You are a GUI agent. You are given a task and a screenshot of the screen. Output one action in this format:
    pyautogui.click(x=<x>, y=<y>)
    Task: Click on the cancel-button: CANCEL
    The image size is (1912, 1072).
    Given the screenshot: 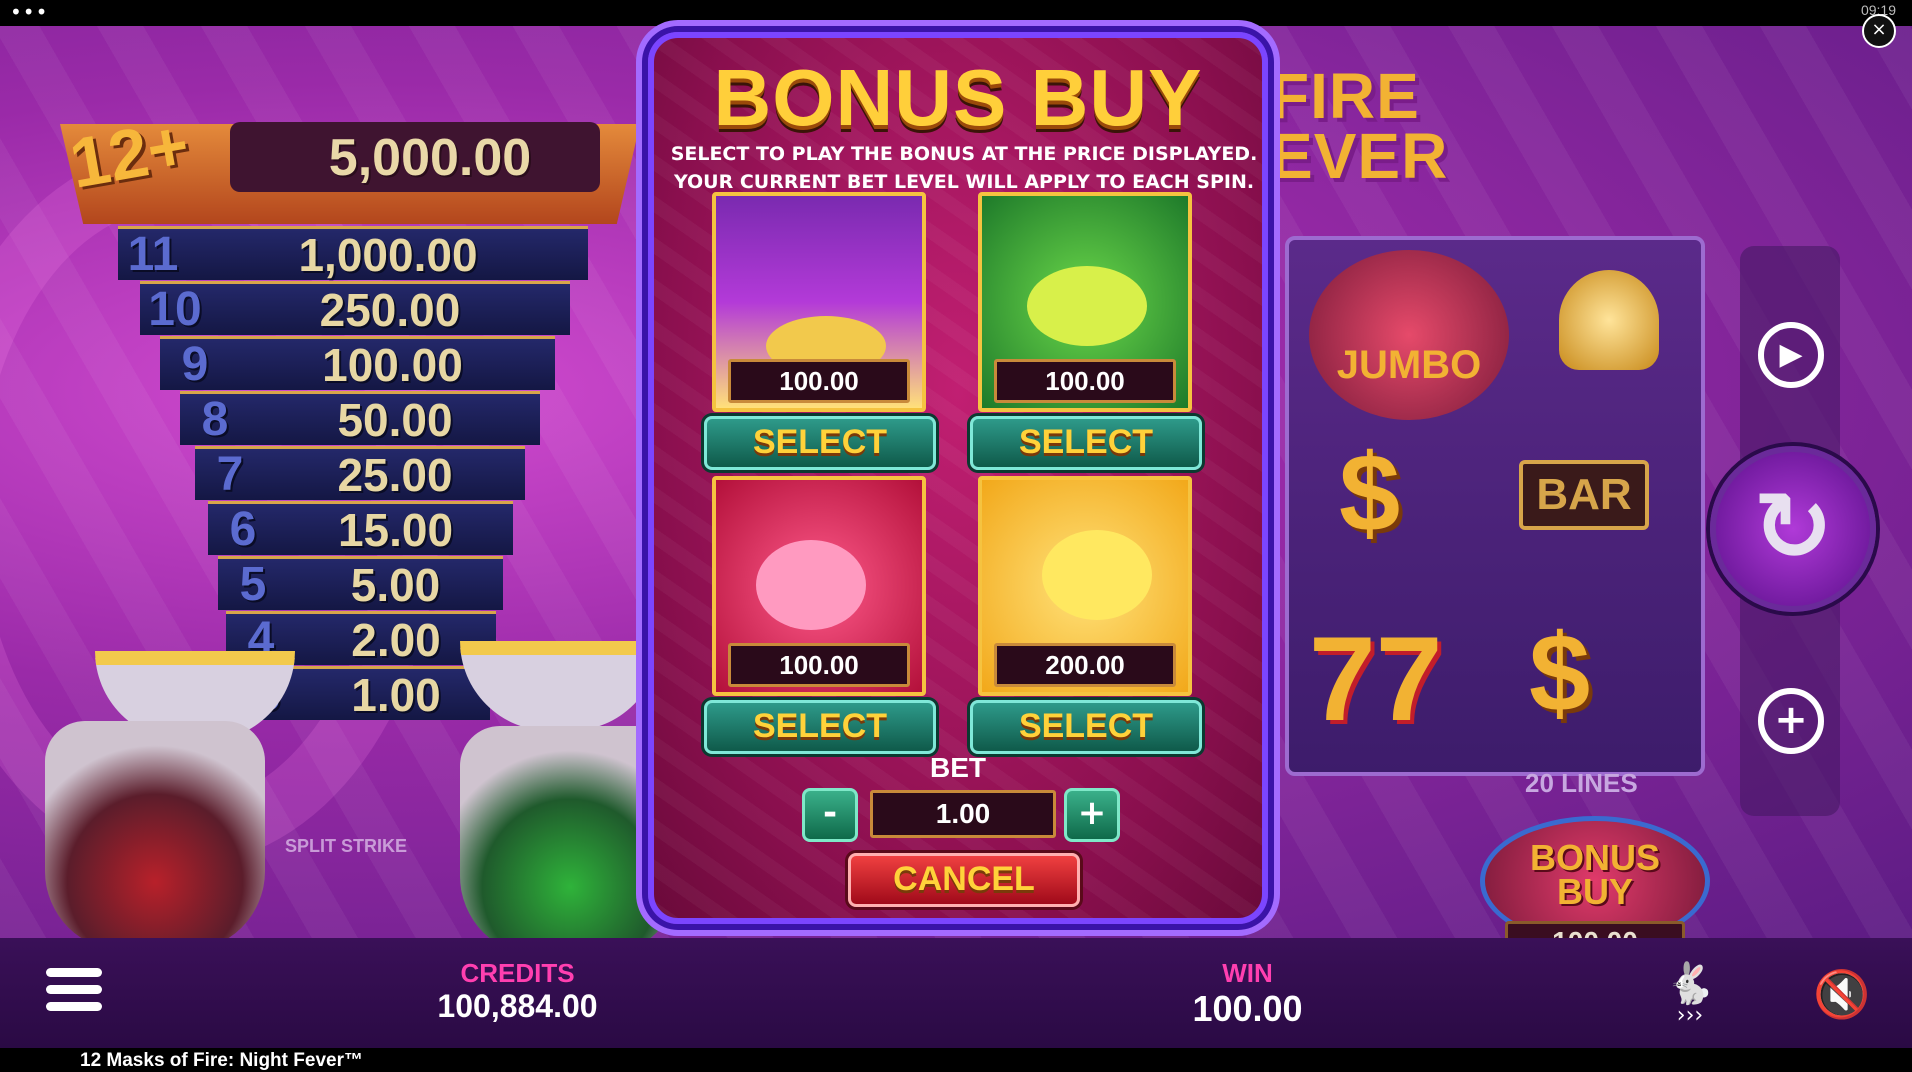 What is the action you would take?
    pyautogui.click(x=964, y=880)
    